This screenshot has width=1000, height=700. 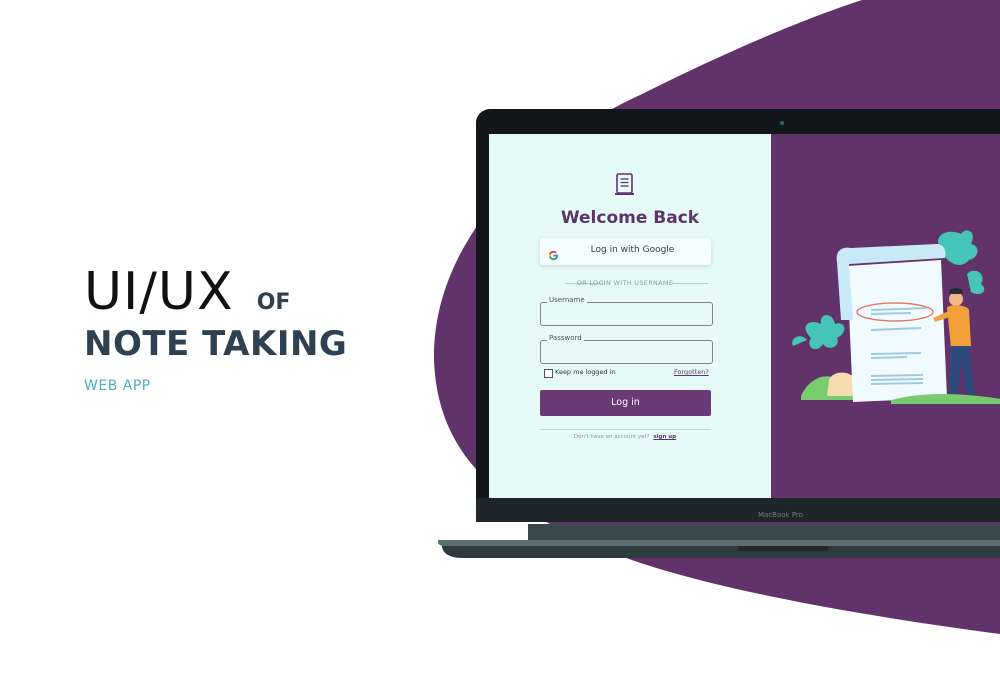 I want to click on note-icon, so click(x=625, y=186).